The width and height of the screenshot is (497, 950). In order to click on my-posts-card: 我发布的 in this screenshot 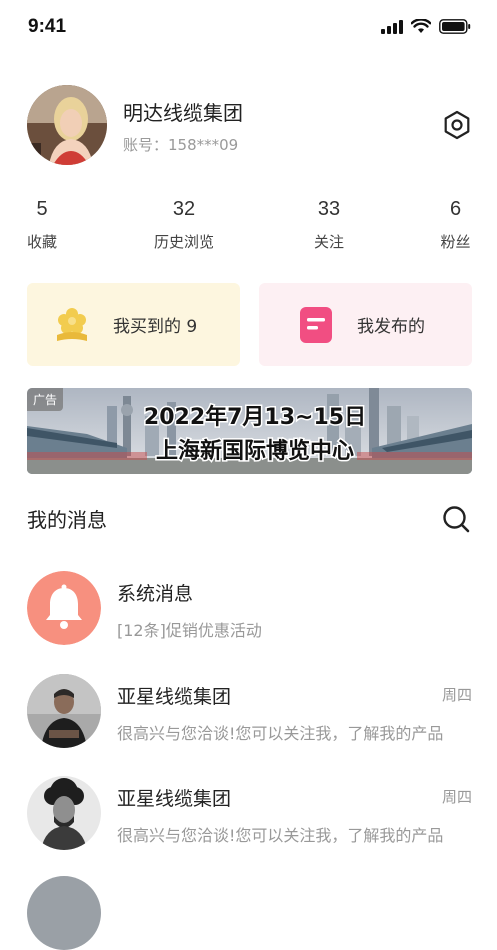, I will do `click(365, 324)`.